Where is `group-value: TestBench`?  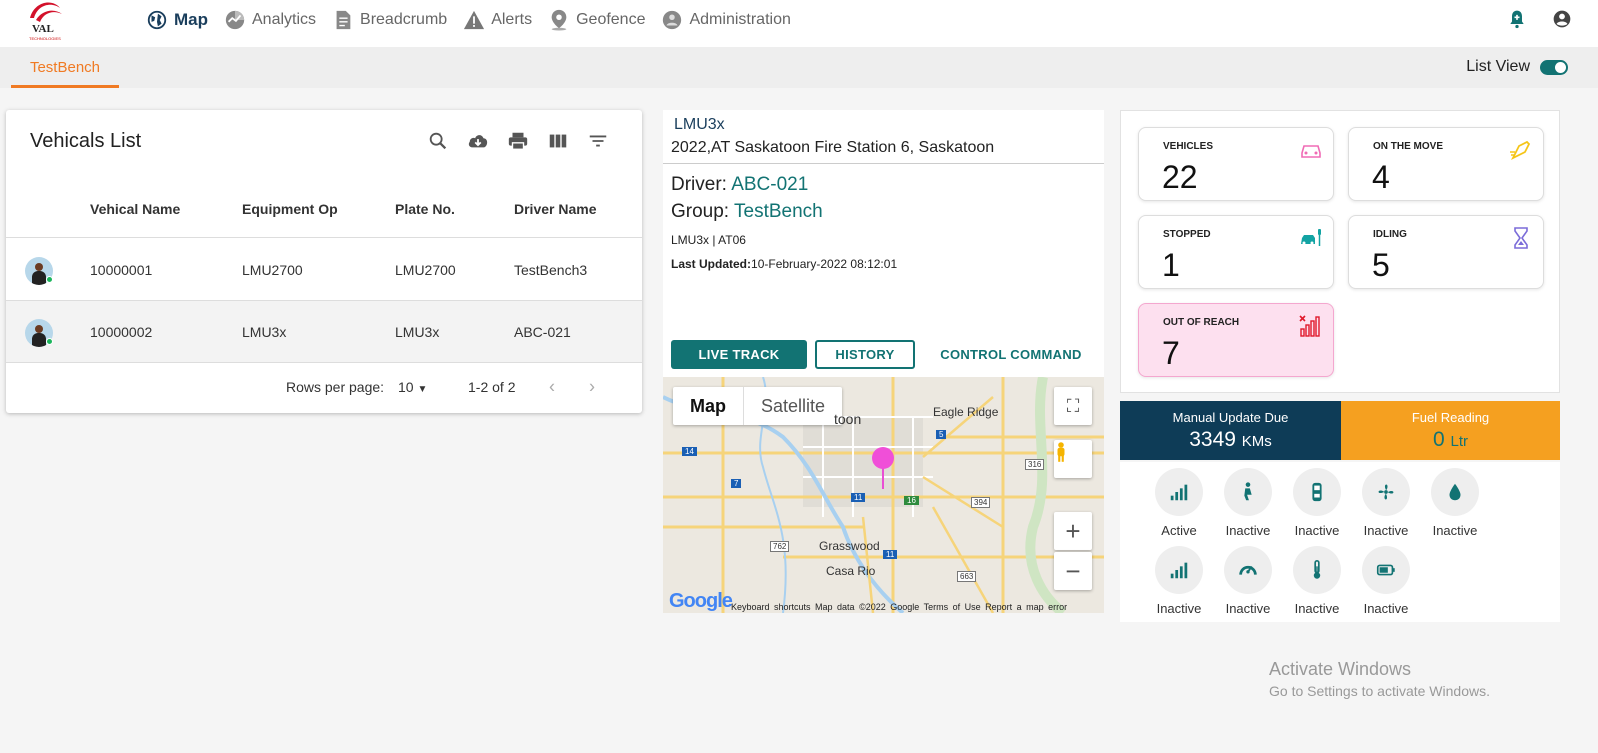 group-value: TestBench is located at coordinates (778, 211).